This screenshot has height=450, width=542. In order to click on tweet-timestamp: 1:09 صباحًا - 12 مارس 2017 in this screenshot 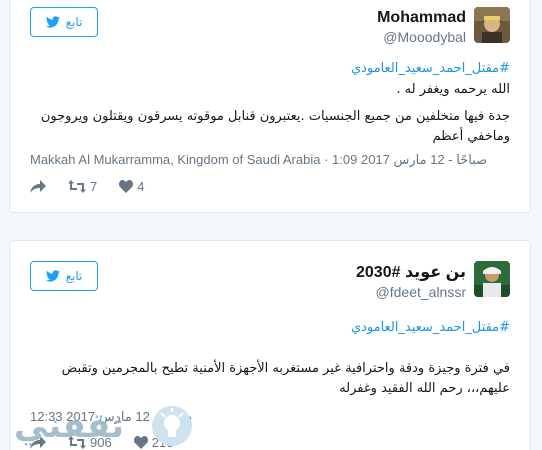, I will do `click(409, 159)`.